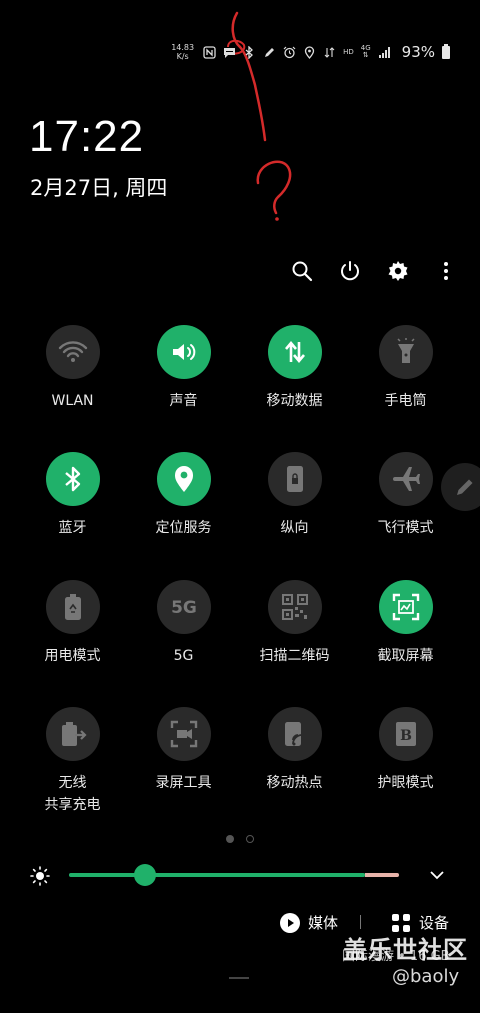  Describe the element at coordinates (72, 761) in the screenshot. I see `tile-wireless-share: 无线 共享充电` at that location.